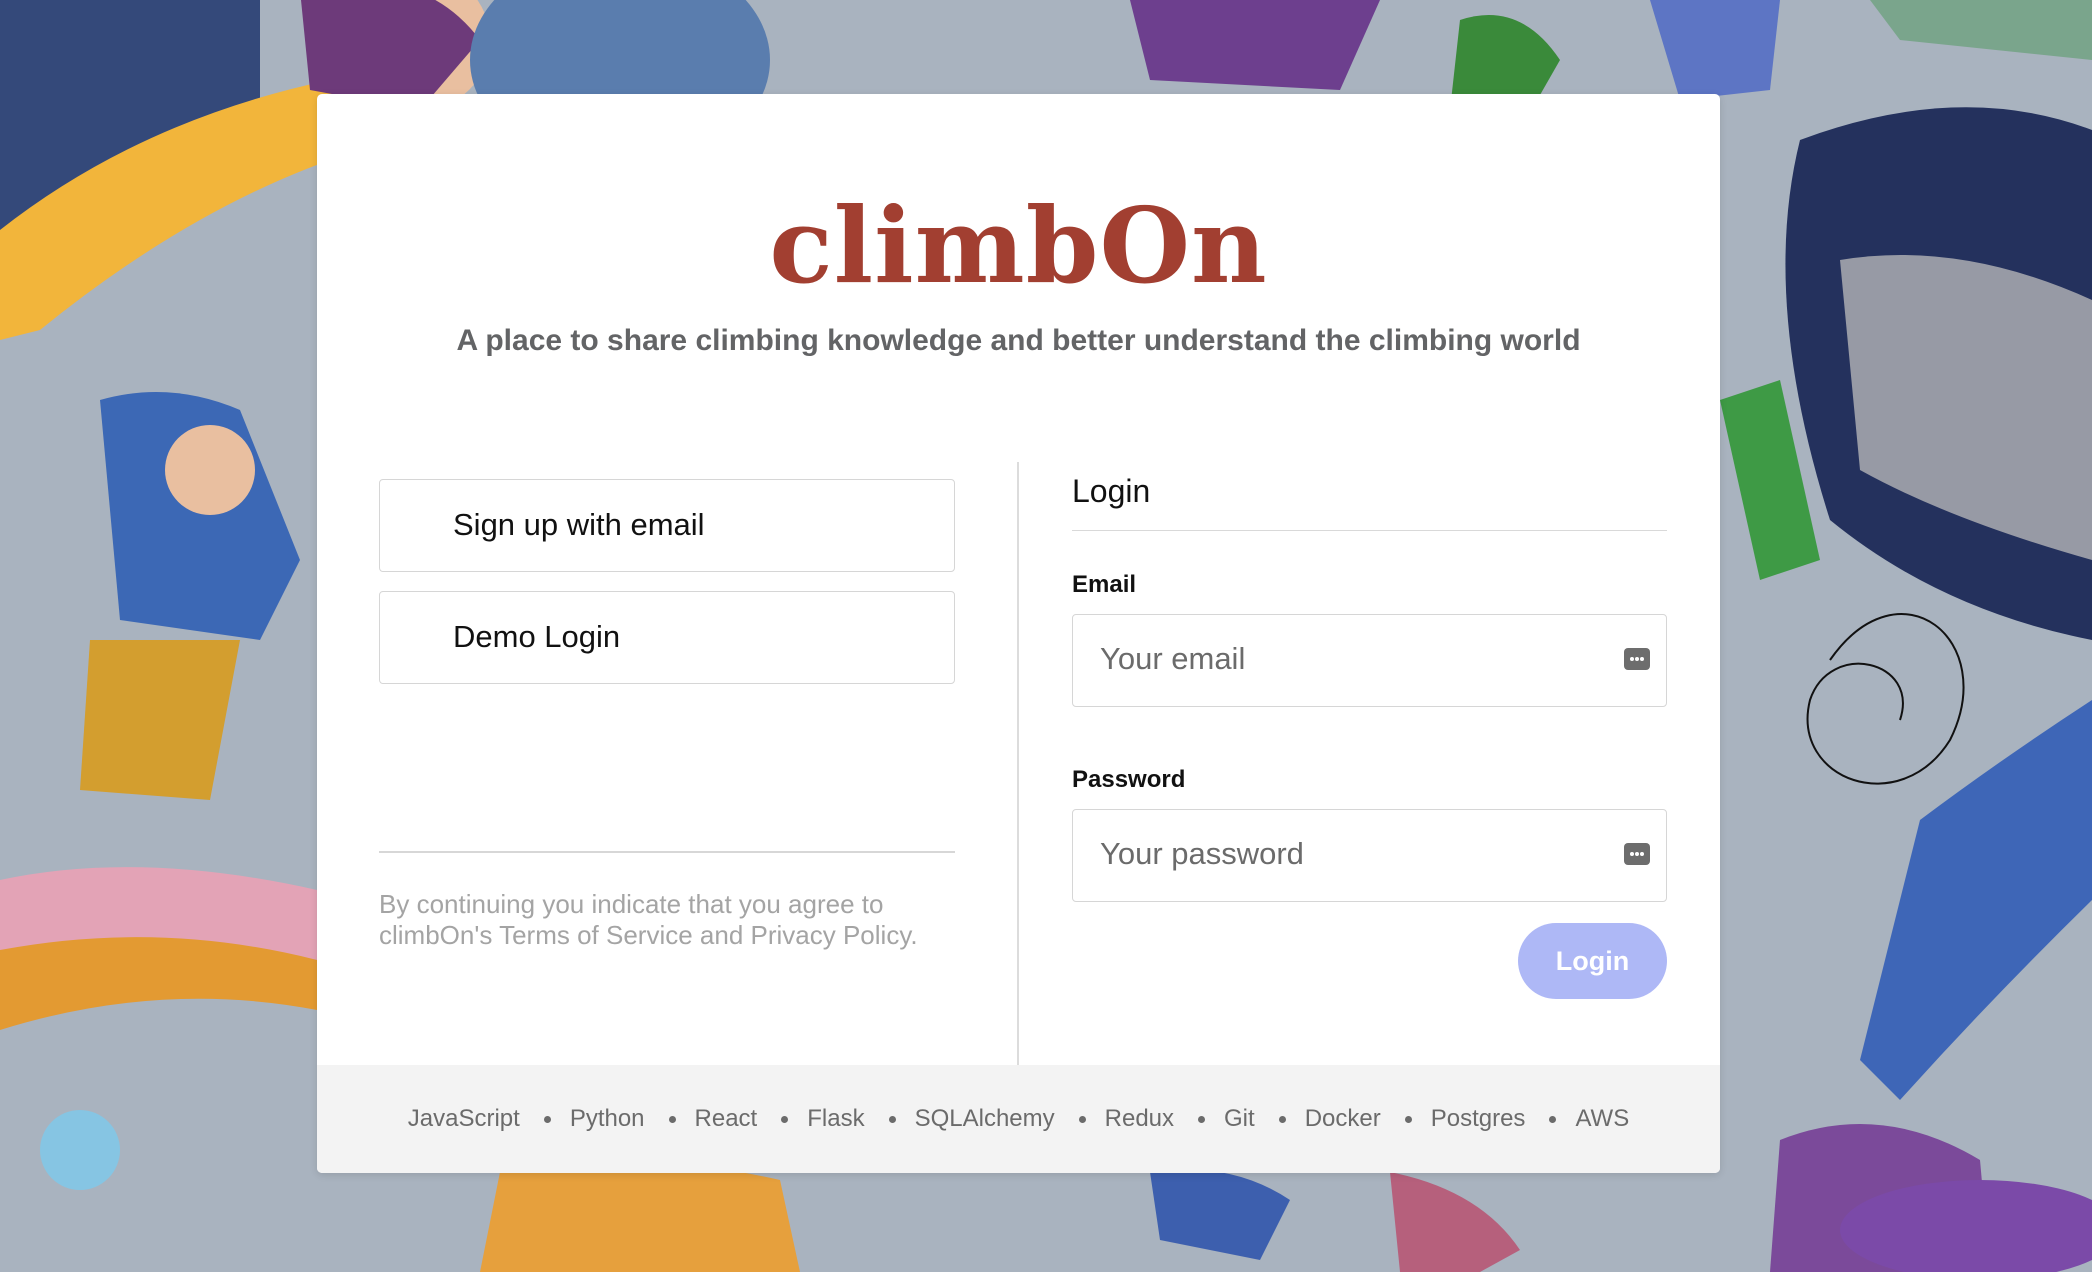  I want to click on tech-item: Redux, so click(1114, 1119).